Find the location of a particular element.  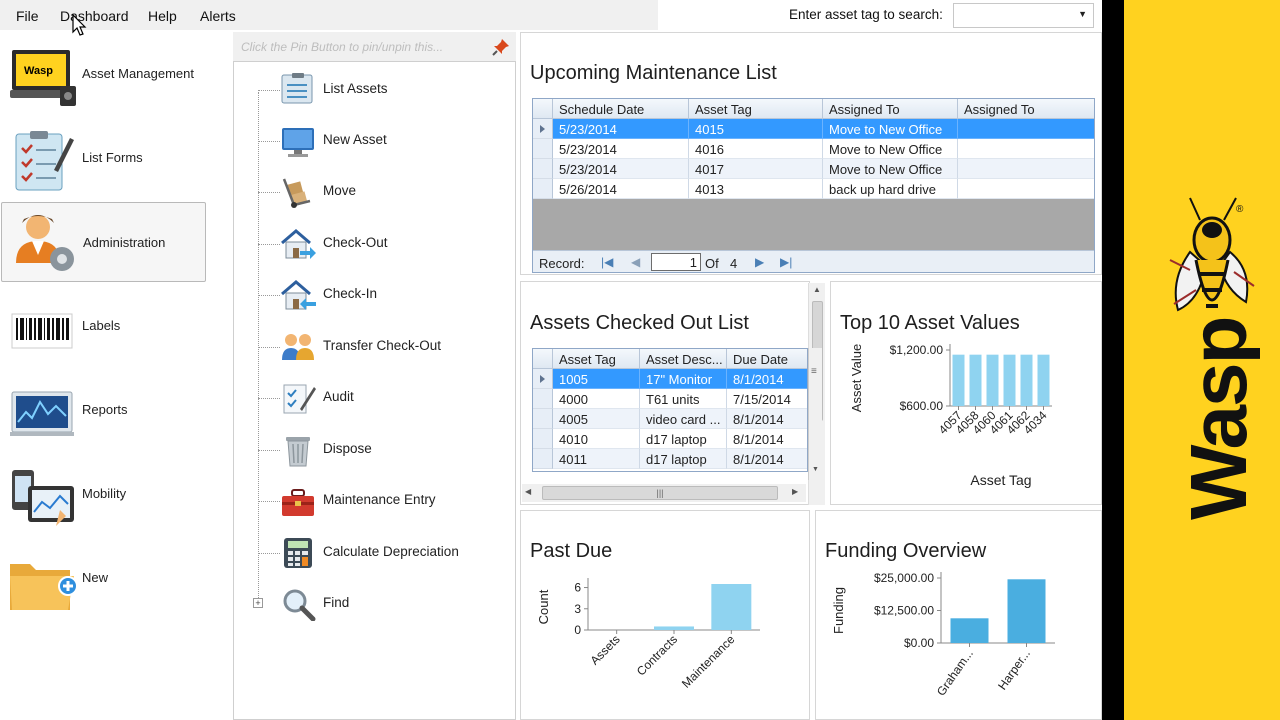

scroll-thumb: ||| is located at coordinates (660, 493).